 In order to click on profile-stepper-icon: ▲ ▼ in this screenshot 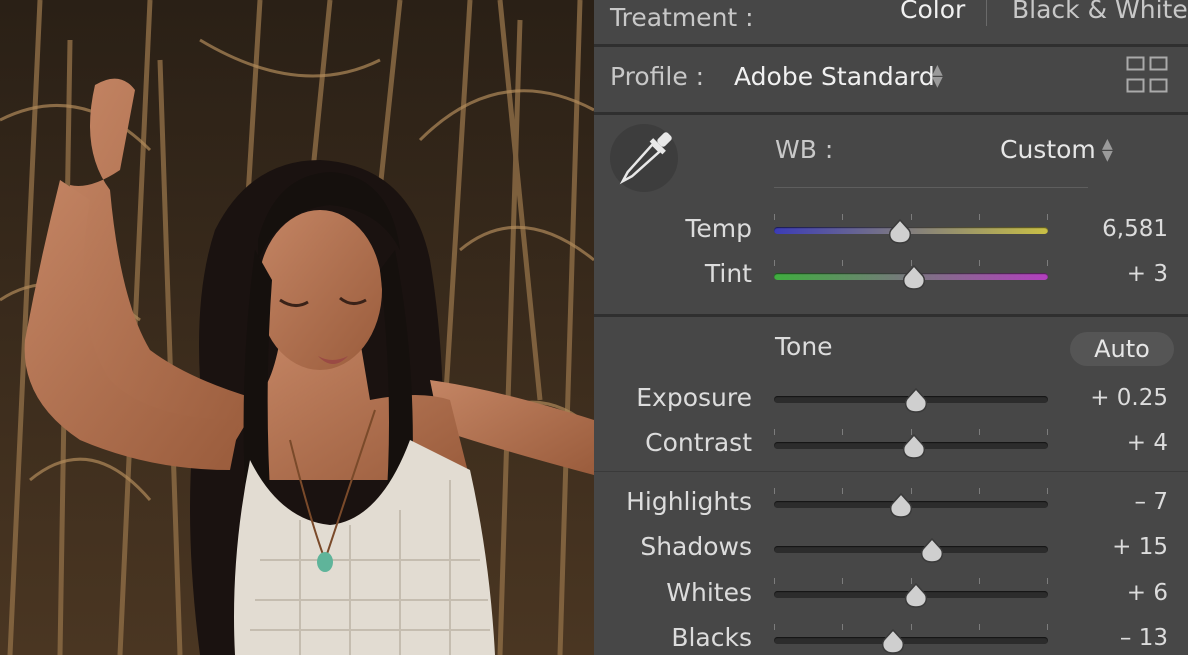, I will do `click(937, 76)`.